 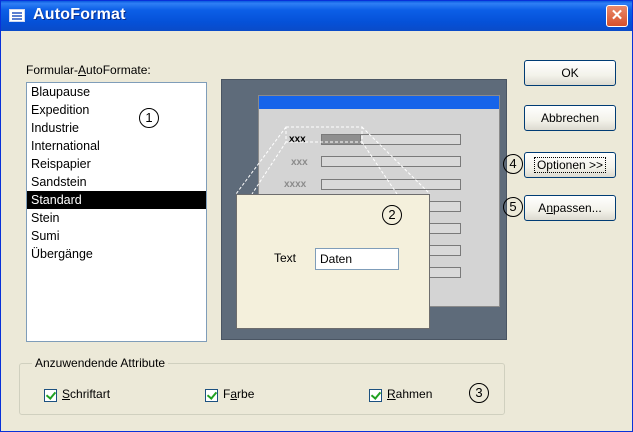 What do you see at coordinates (116, 92) in the screenshot?
I see `list-item: Blaupause` at bounding box center [116, 92].